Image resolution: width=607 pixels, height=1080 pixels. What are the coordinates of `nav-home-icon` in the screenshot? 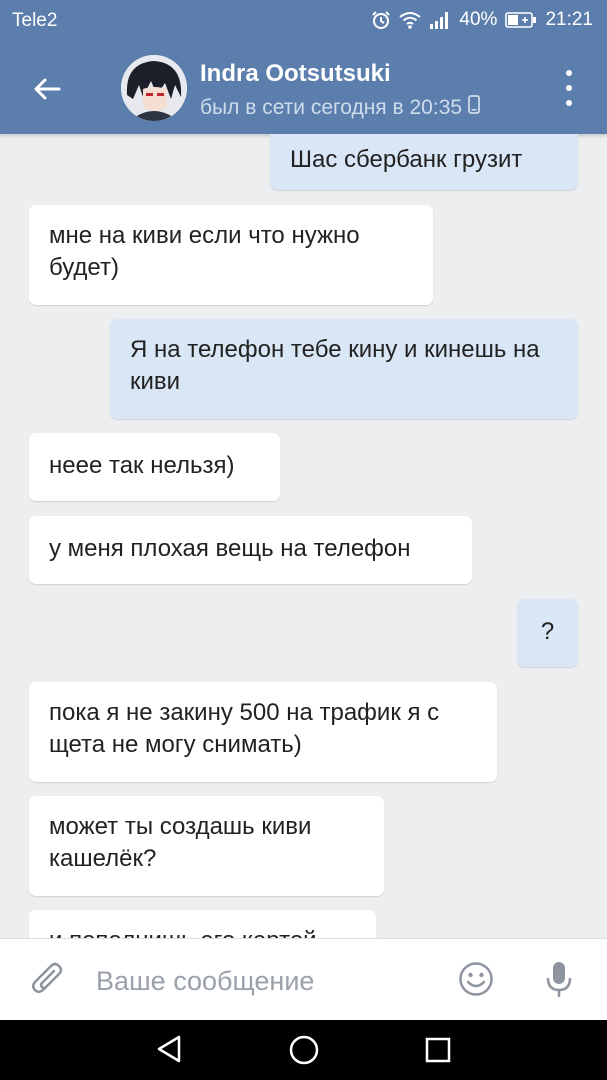 It's located at (304, 1052).